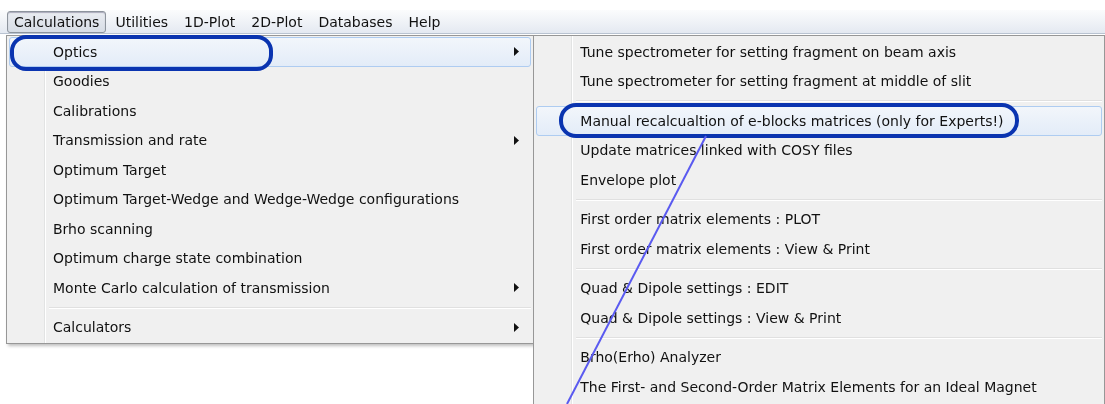 This screenshot has height=404, width=1105. I want to click on menu-bar-item: Databases, so click(355, 21).